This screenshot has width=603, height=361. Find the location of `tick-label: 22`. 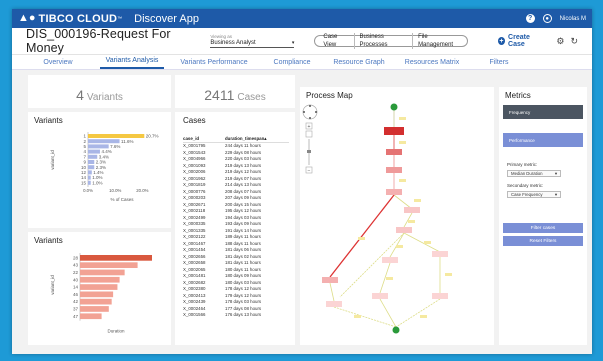

tick-label: 22 is located at coordinates (76, 272).